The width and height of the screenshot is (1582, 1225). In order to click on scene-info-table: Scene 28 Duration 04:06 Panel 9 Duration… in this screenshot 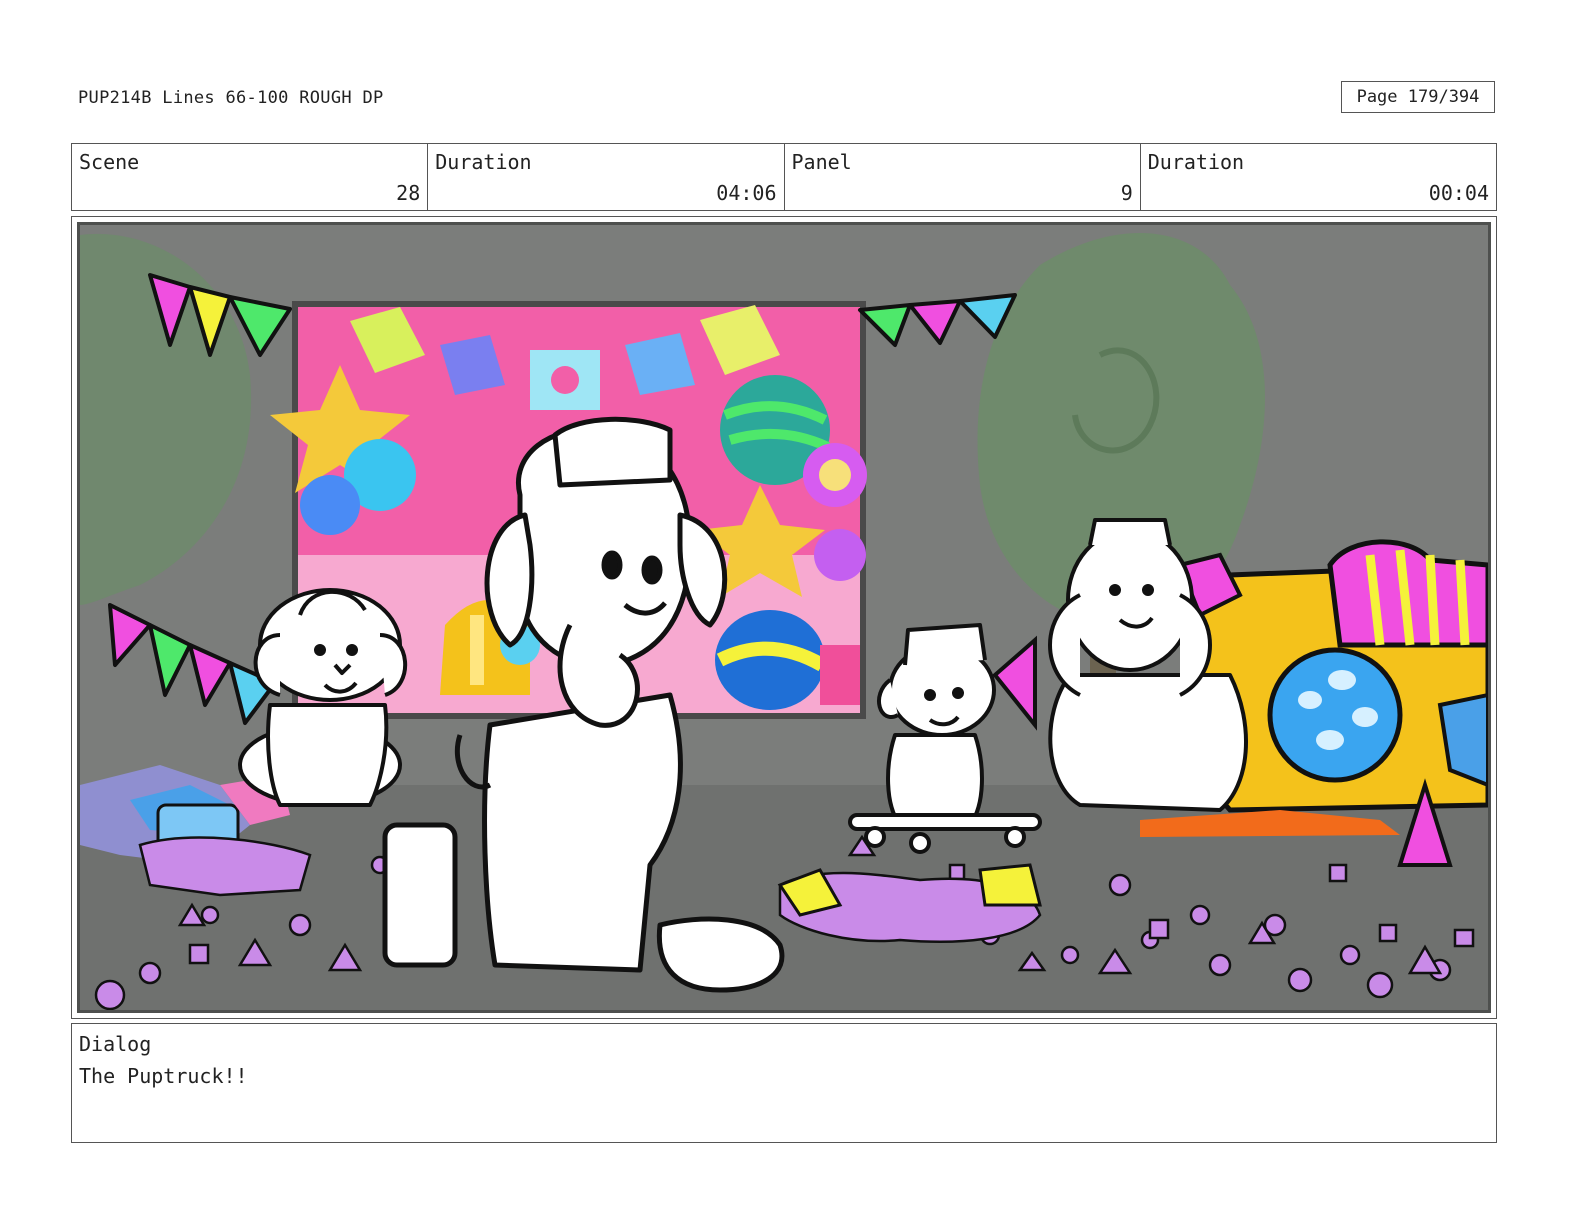, I will do `click(784, 177)`.